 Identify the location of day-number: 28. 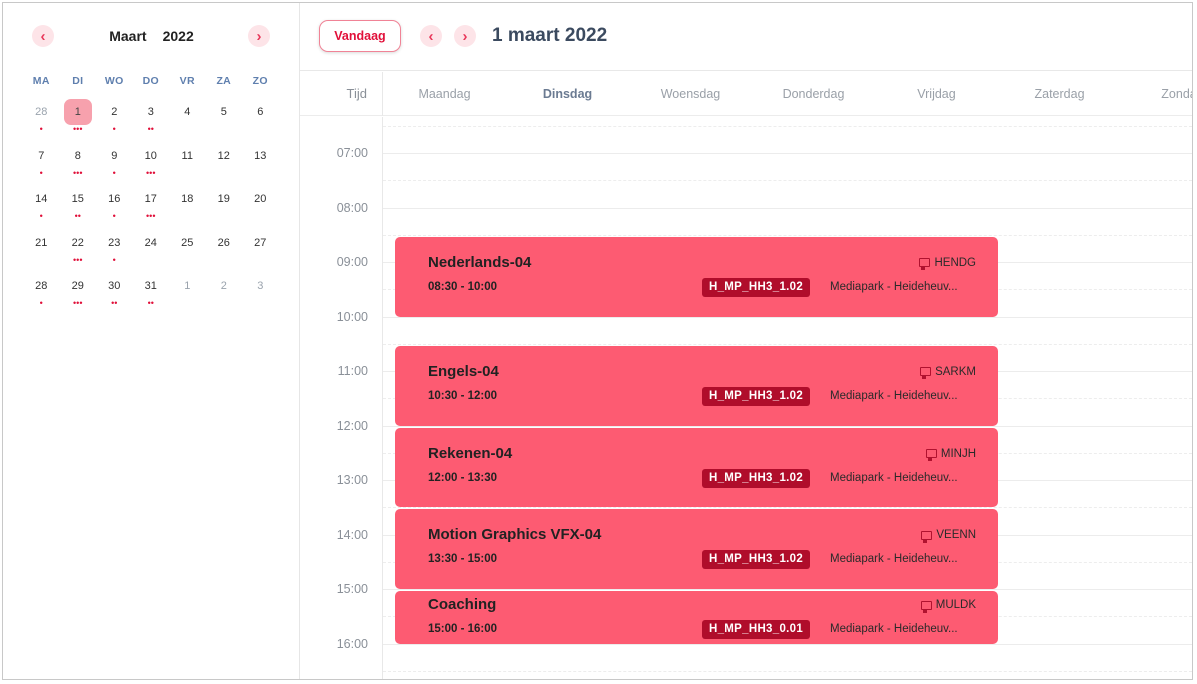
(41, 112).